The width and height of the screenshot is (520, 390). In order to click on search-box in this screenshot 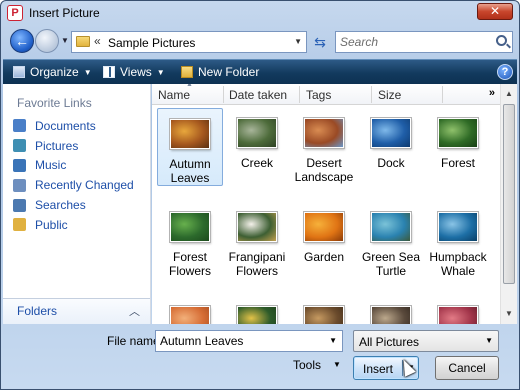, I will do `click(424, 42)`.